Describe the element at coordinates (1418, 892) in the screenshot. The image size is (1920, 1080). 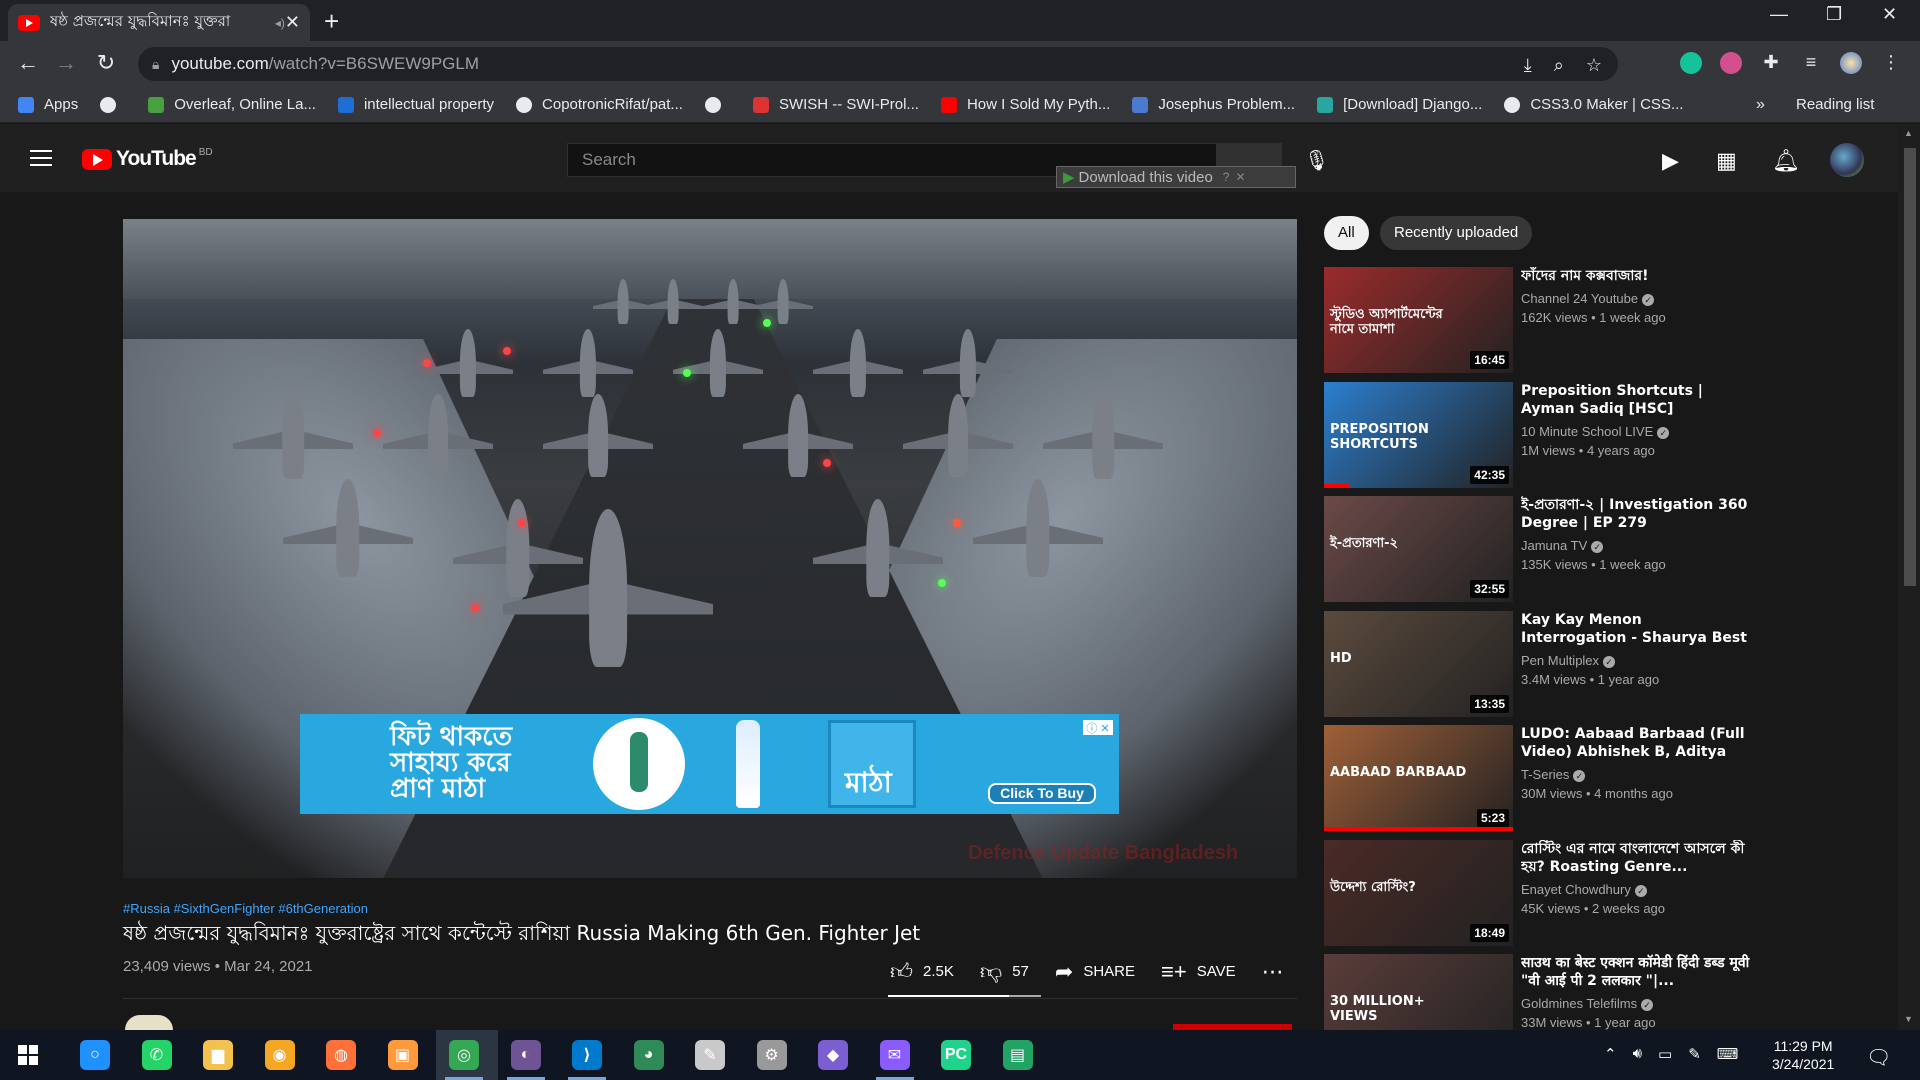
I see `video-thumbnail: উদ্দেশ্য রোস্টিং? 18:49` at that location.